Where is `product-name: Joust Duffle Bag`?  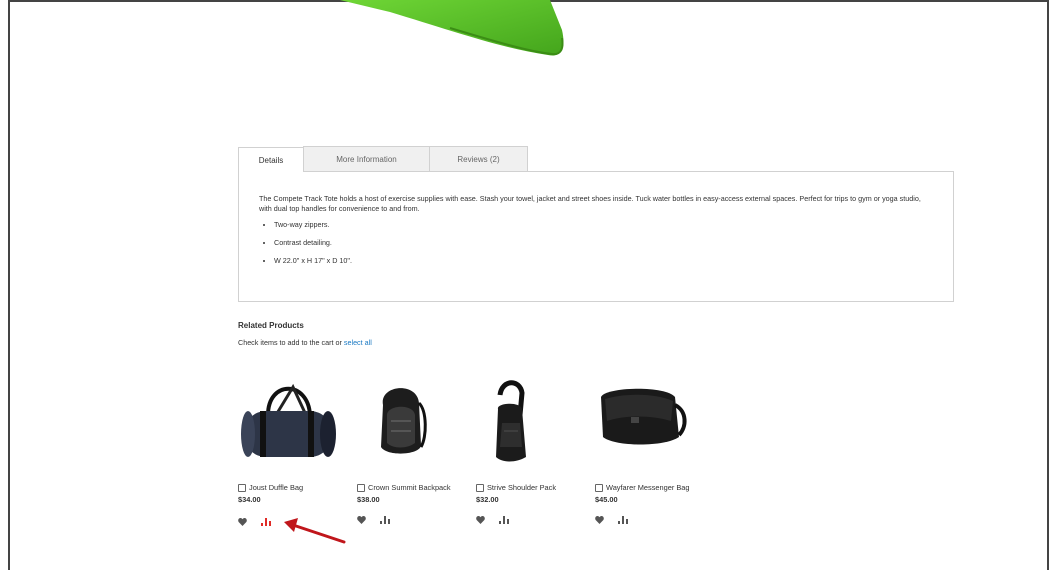 product-name: Joust Duffle Bag is located at coordinates (276, 487).